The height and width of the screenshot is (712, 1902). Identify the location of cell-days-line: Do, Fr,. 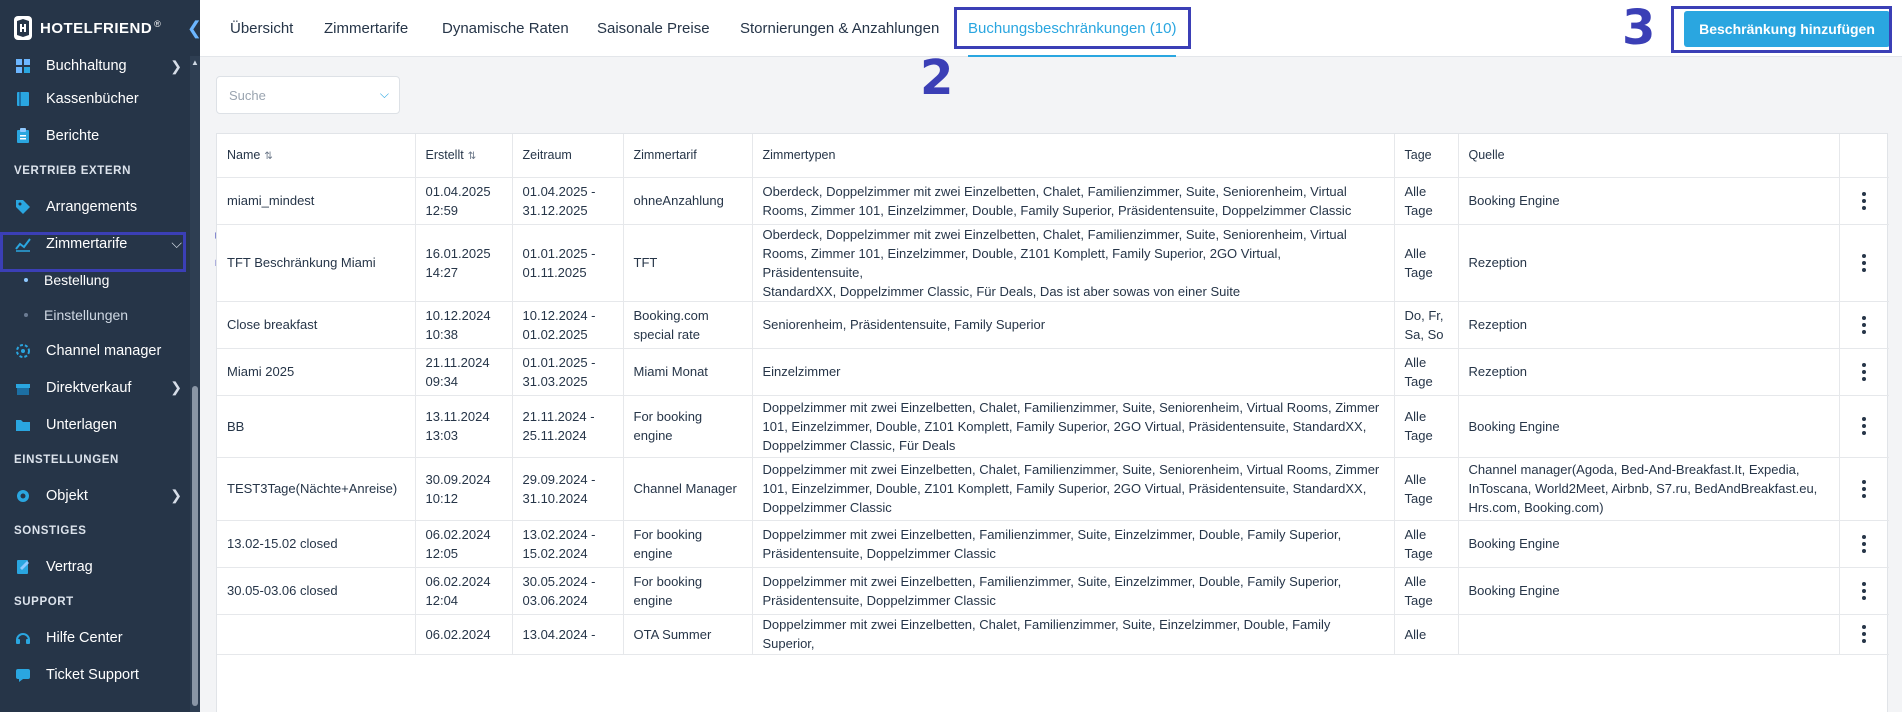
(1424, 315).